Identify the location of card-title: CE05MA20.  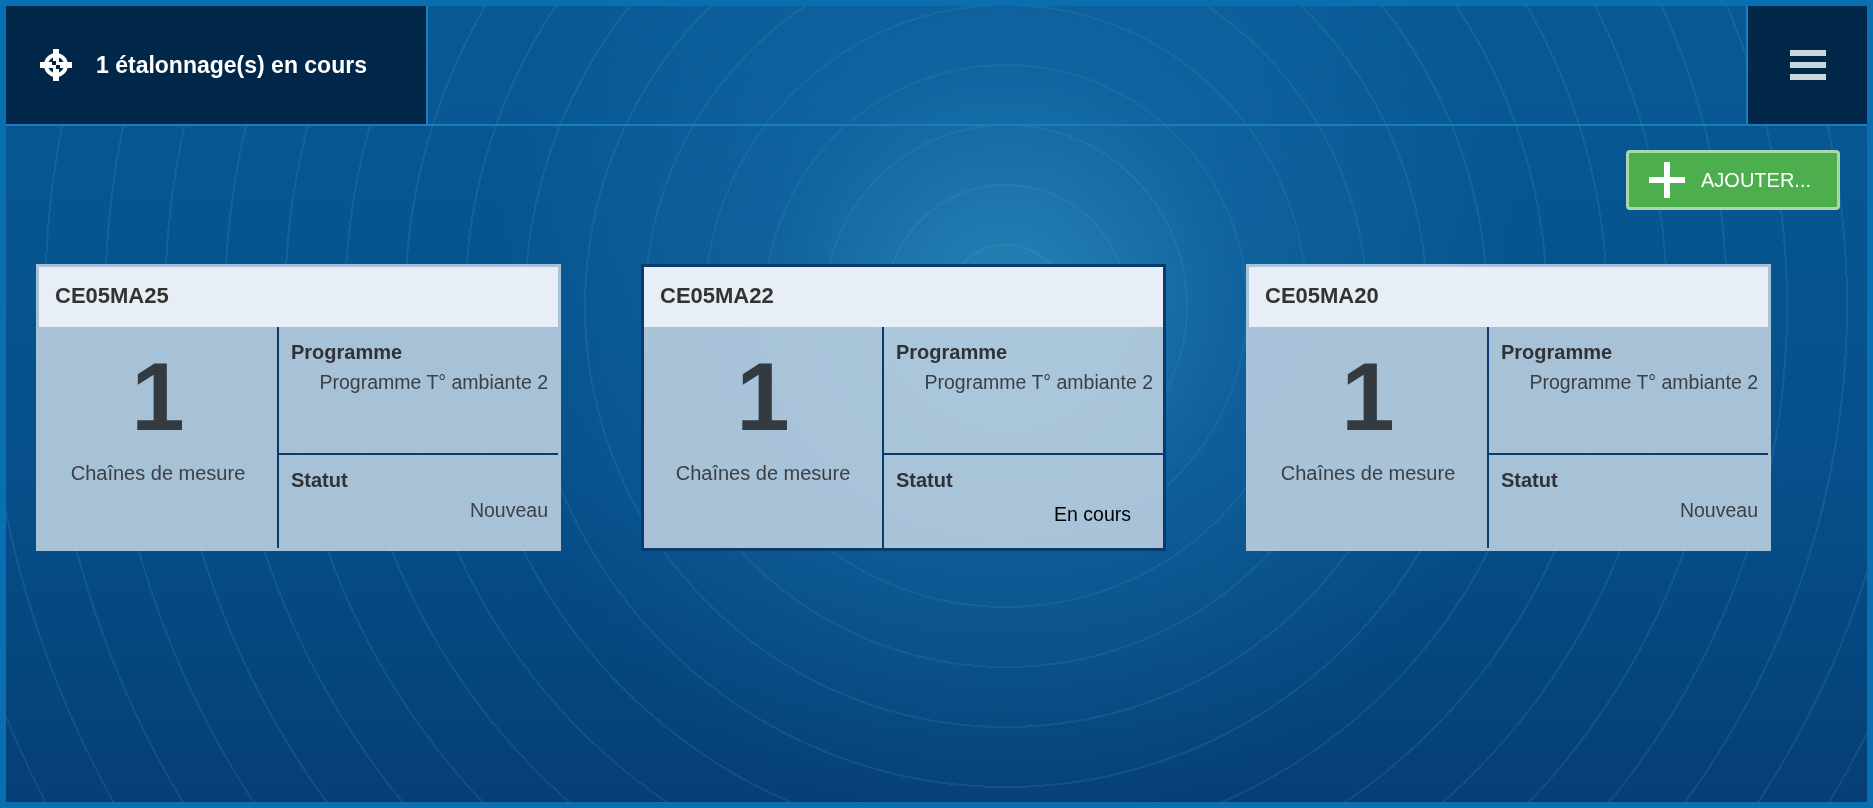
(1508, 297).